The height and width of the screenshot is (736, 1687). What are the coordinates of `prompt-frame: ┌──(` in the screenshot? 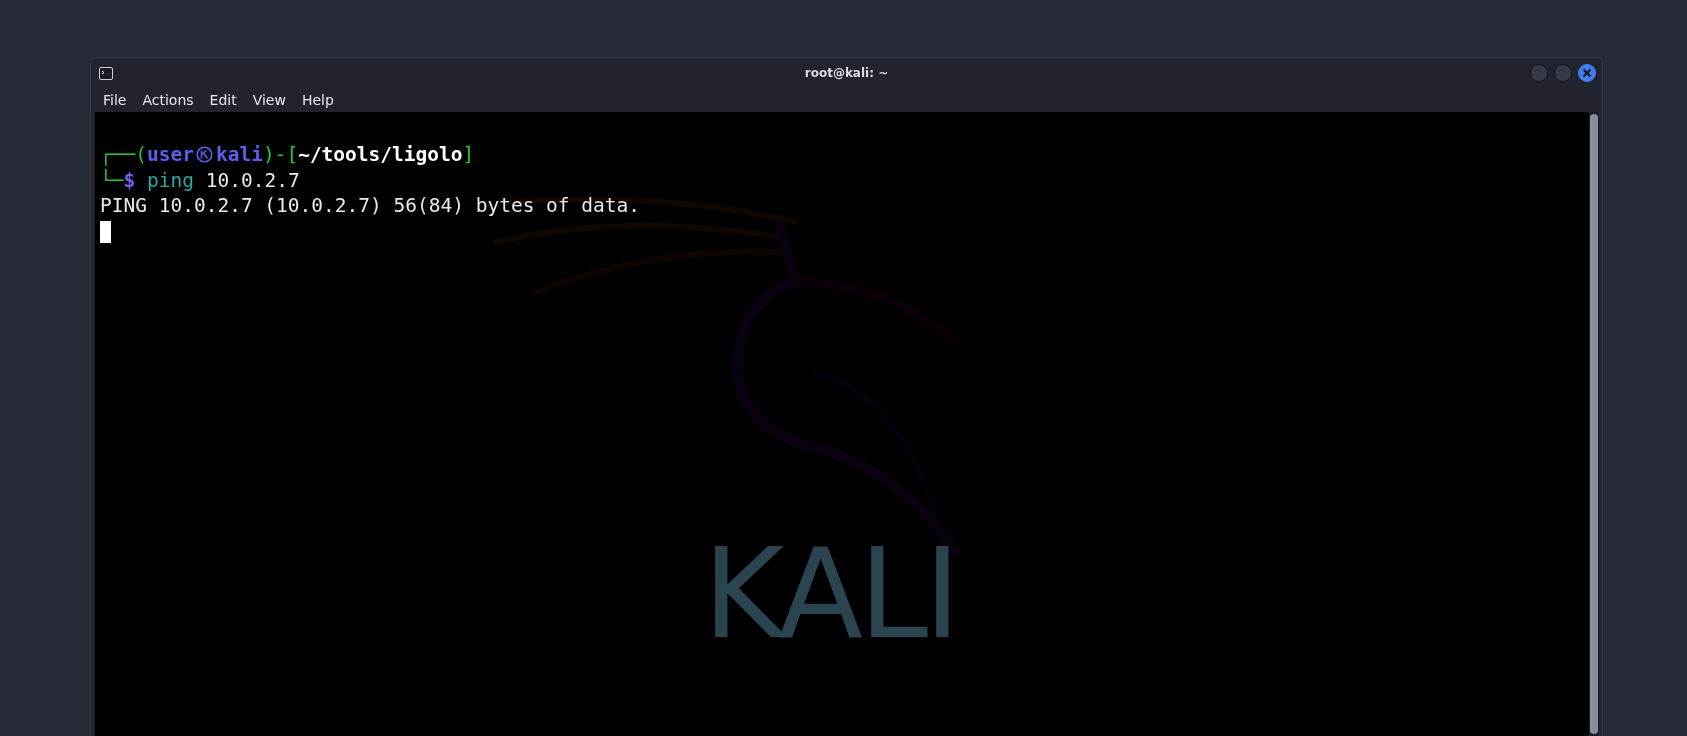 It's located at (123, 155).